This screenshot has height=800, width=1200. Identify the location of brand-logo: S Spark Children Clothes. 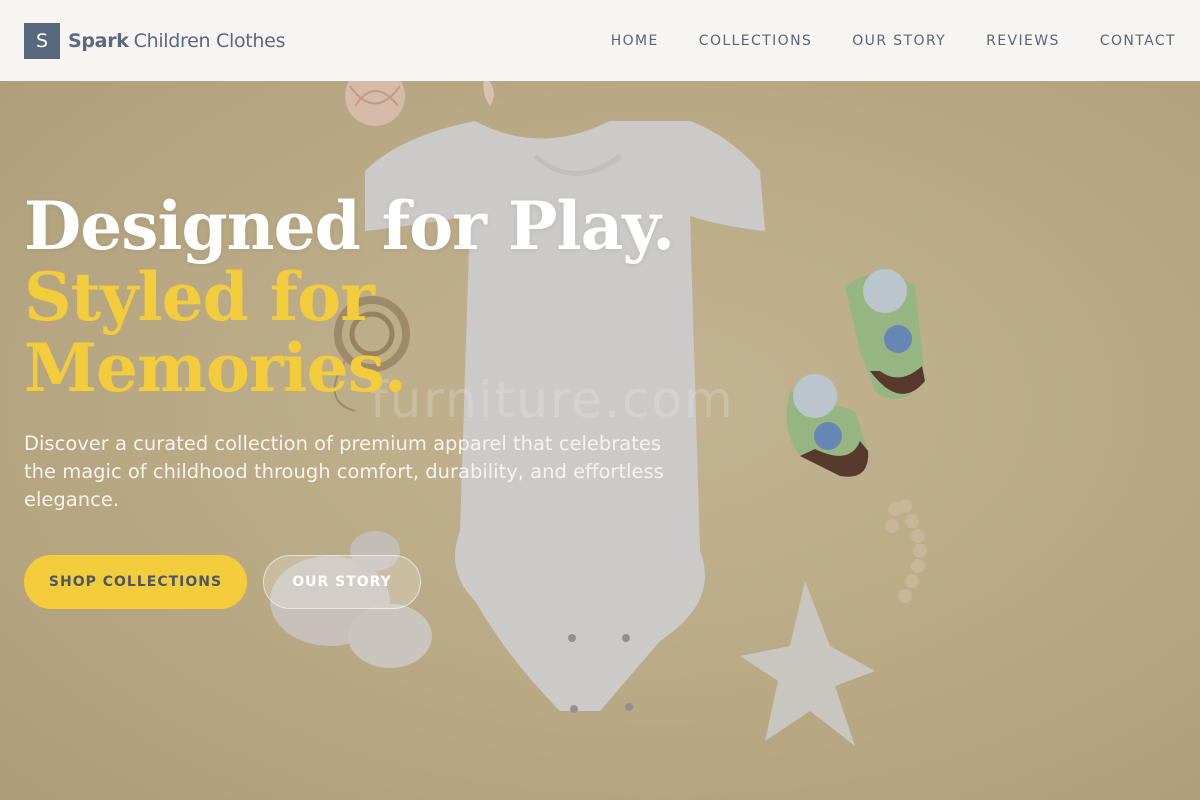
(154, 40).